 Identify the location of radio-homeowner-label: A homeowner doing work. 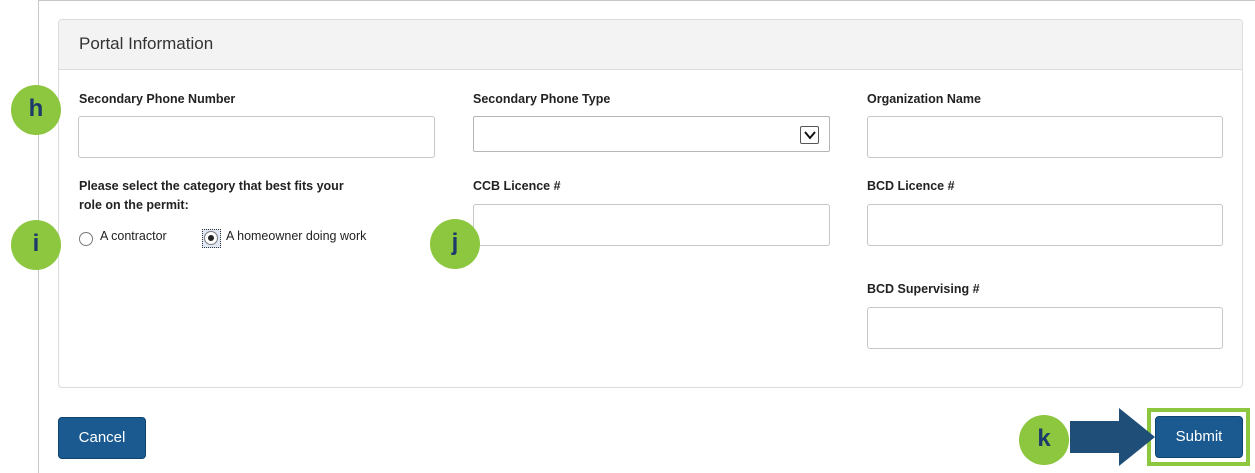
(296, 236).